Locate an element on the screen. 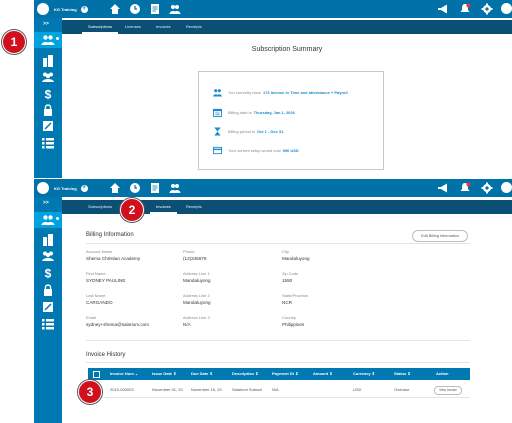  address-line-2-value: Mandaluyong is located at coordinates (197, 302).